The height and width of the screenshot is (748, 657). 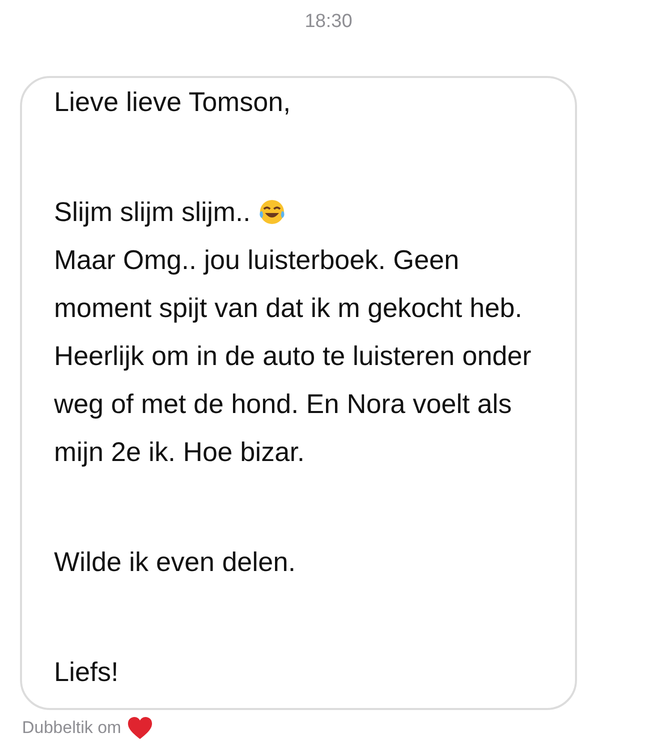 What do you see at coordinates (140, 728) in the screenshot?
I see `heart-icon` at bounding box center [140, 728].